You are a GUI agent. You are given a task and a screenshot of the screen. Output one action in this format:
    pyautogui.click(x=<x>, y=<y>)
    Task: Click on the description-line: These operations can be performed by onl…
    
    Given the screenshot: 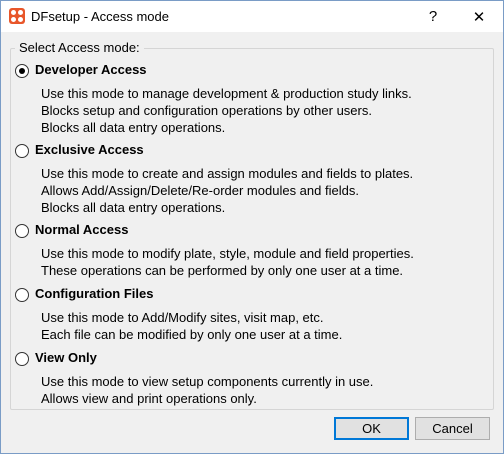 What is the action you would take?
    pyautogui.click(x=222, y=270)
    